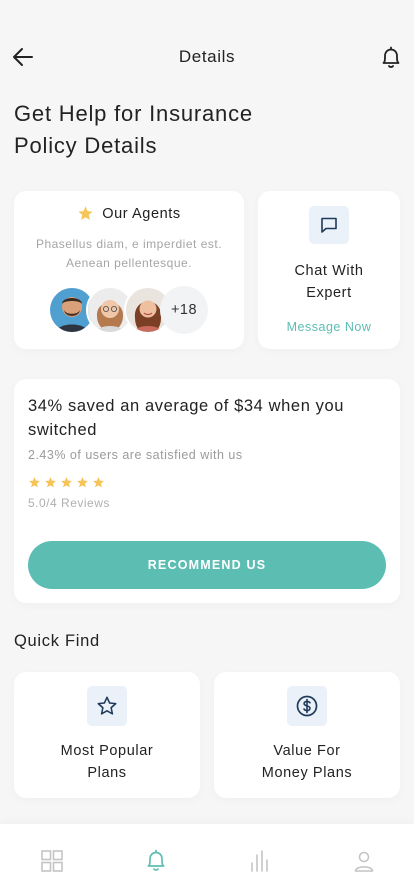 Image resolution: width=414 pixels, height=896 pixels. I want to click on nav-item-home, so click(52, 861).